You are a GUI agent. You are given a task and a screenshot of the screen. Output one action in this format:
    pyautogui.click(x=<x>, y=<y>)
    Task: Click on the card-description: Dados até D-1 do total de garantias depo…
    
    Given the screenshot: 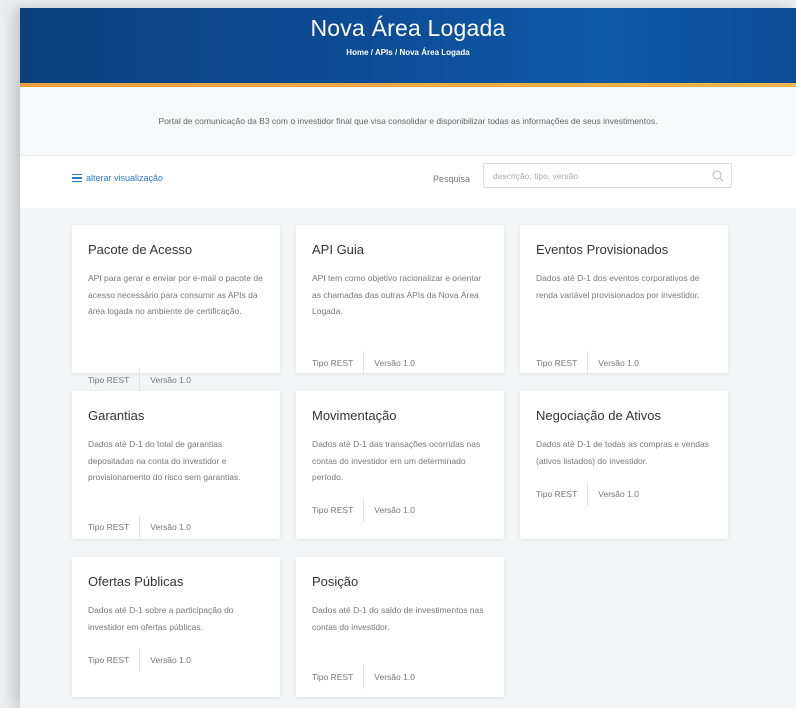 What is the action you would take?
    pyautogui.click(x=164, y=460)
    